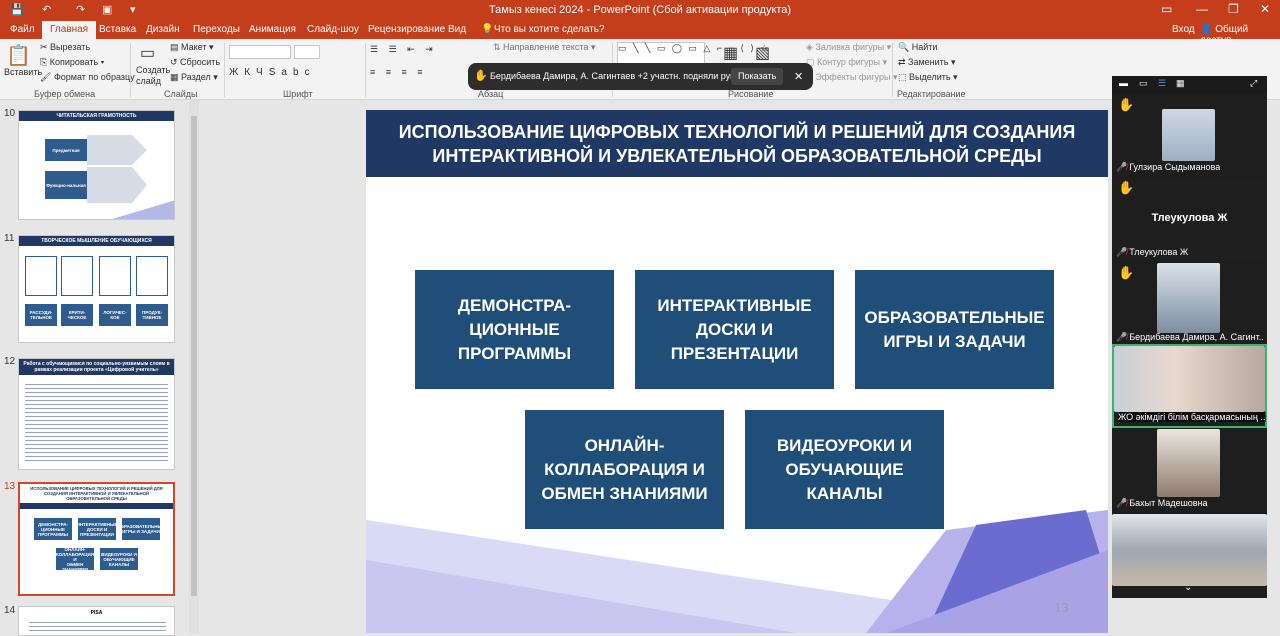  What do you see at coordinates (1162, 83) in the screenshot?
I see `view-list-icon: ☰` at bounding box center [1162, 83].